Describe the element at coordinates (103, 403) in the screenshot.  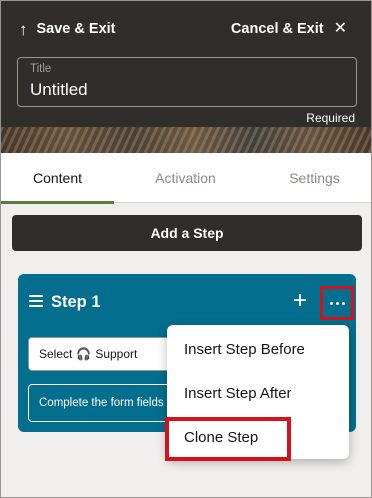
I see `step-instructions-field: Complete the form fields` at that location.